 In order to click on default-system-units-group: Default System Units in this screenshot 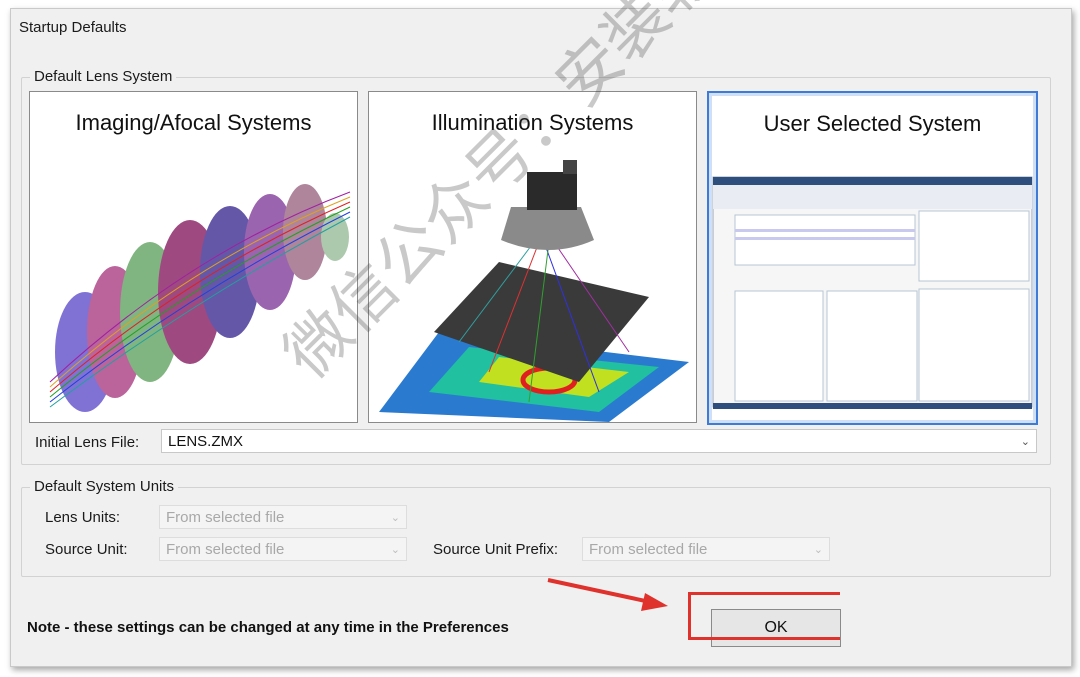, I will do `click(536, 527)`.